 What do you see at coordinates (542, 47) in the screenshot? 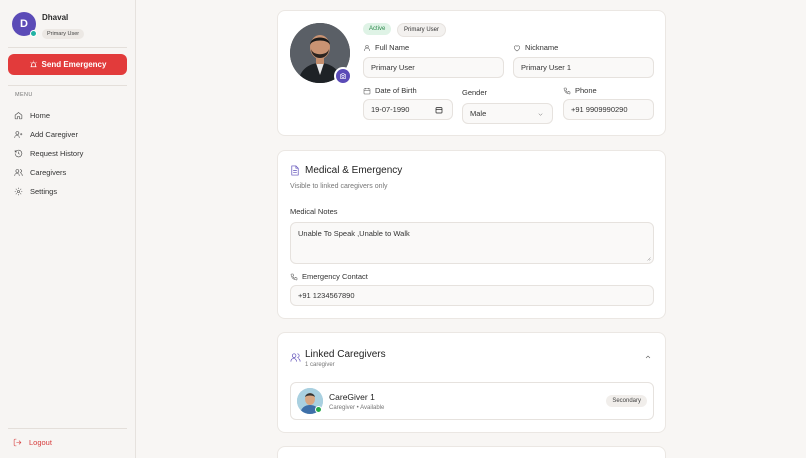
I see `nickname-label-text: Nickname` at bounding box center [542, 47].